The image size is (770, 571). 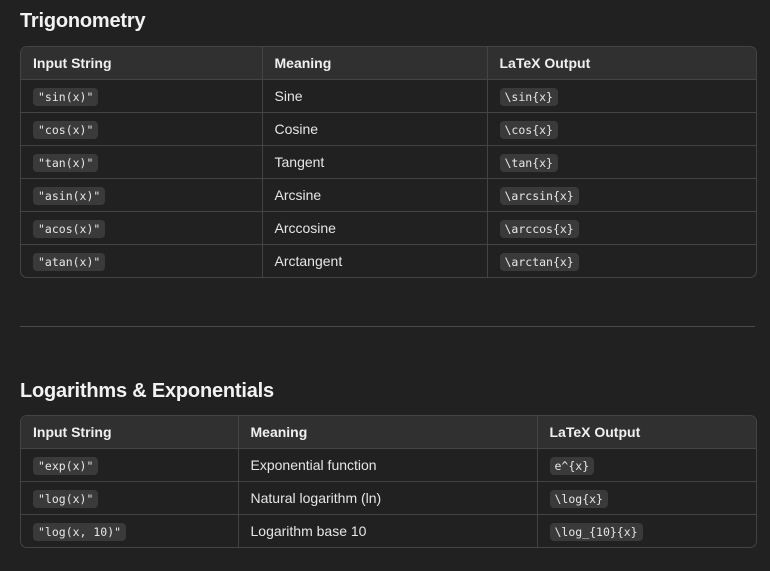 I want to click on table-row: "acos(x)" Arccosine \arccos{x}, so click(x=388, y=228).